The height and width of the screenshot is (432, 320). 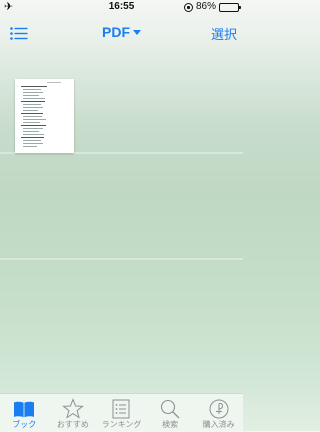 What do you see at coordinates (44, 116) in the screenshot?
I see `book-thumbnail` at bounding box center [44, 116].